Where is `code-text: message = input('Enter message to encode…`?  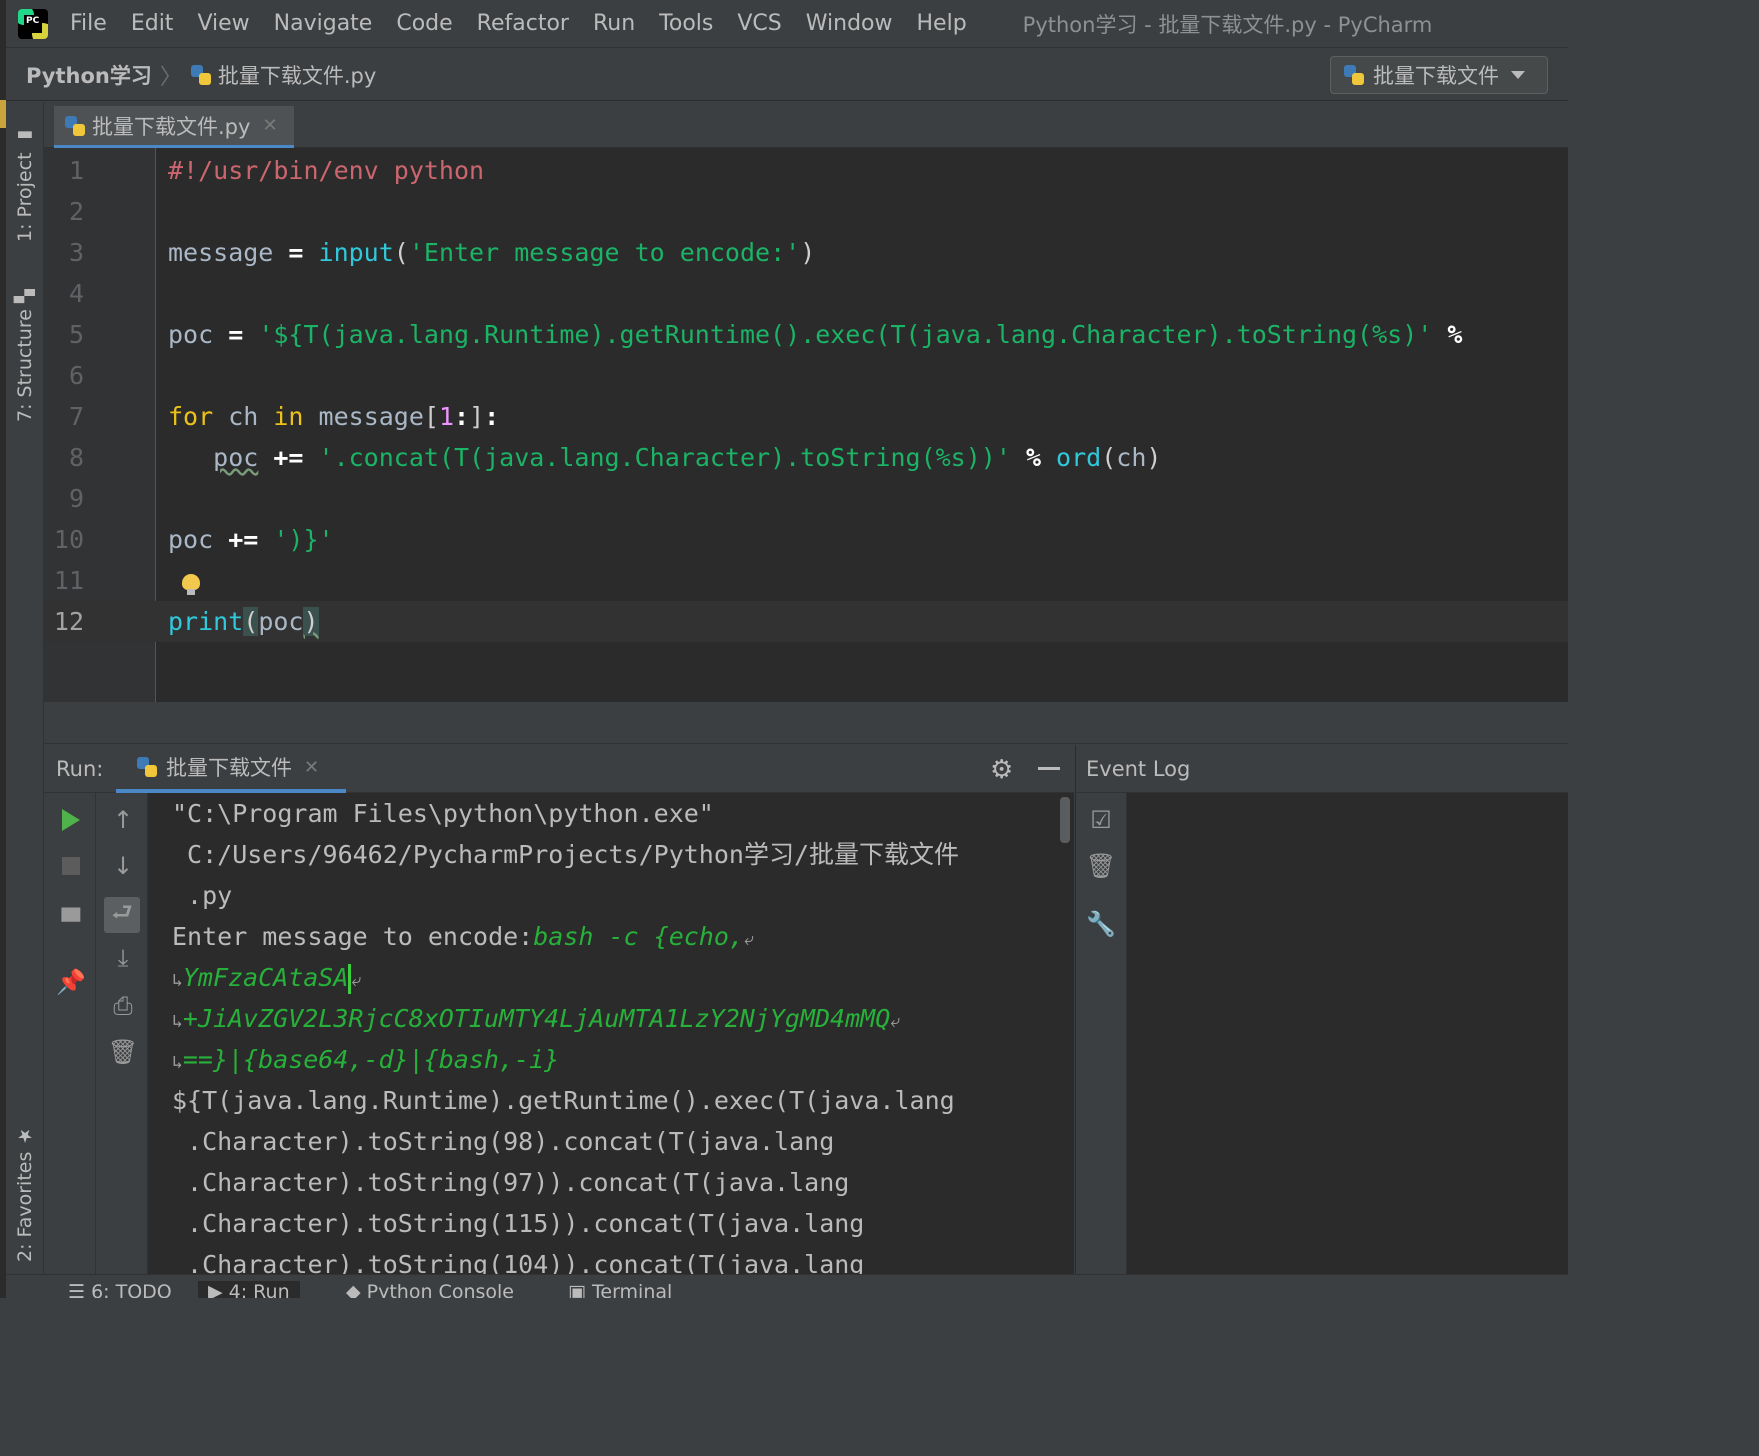 code-text: message = input('Enter message to encode… is located at coordinates (492, 252).